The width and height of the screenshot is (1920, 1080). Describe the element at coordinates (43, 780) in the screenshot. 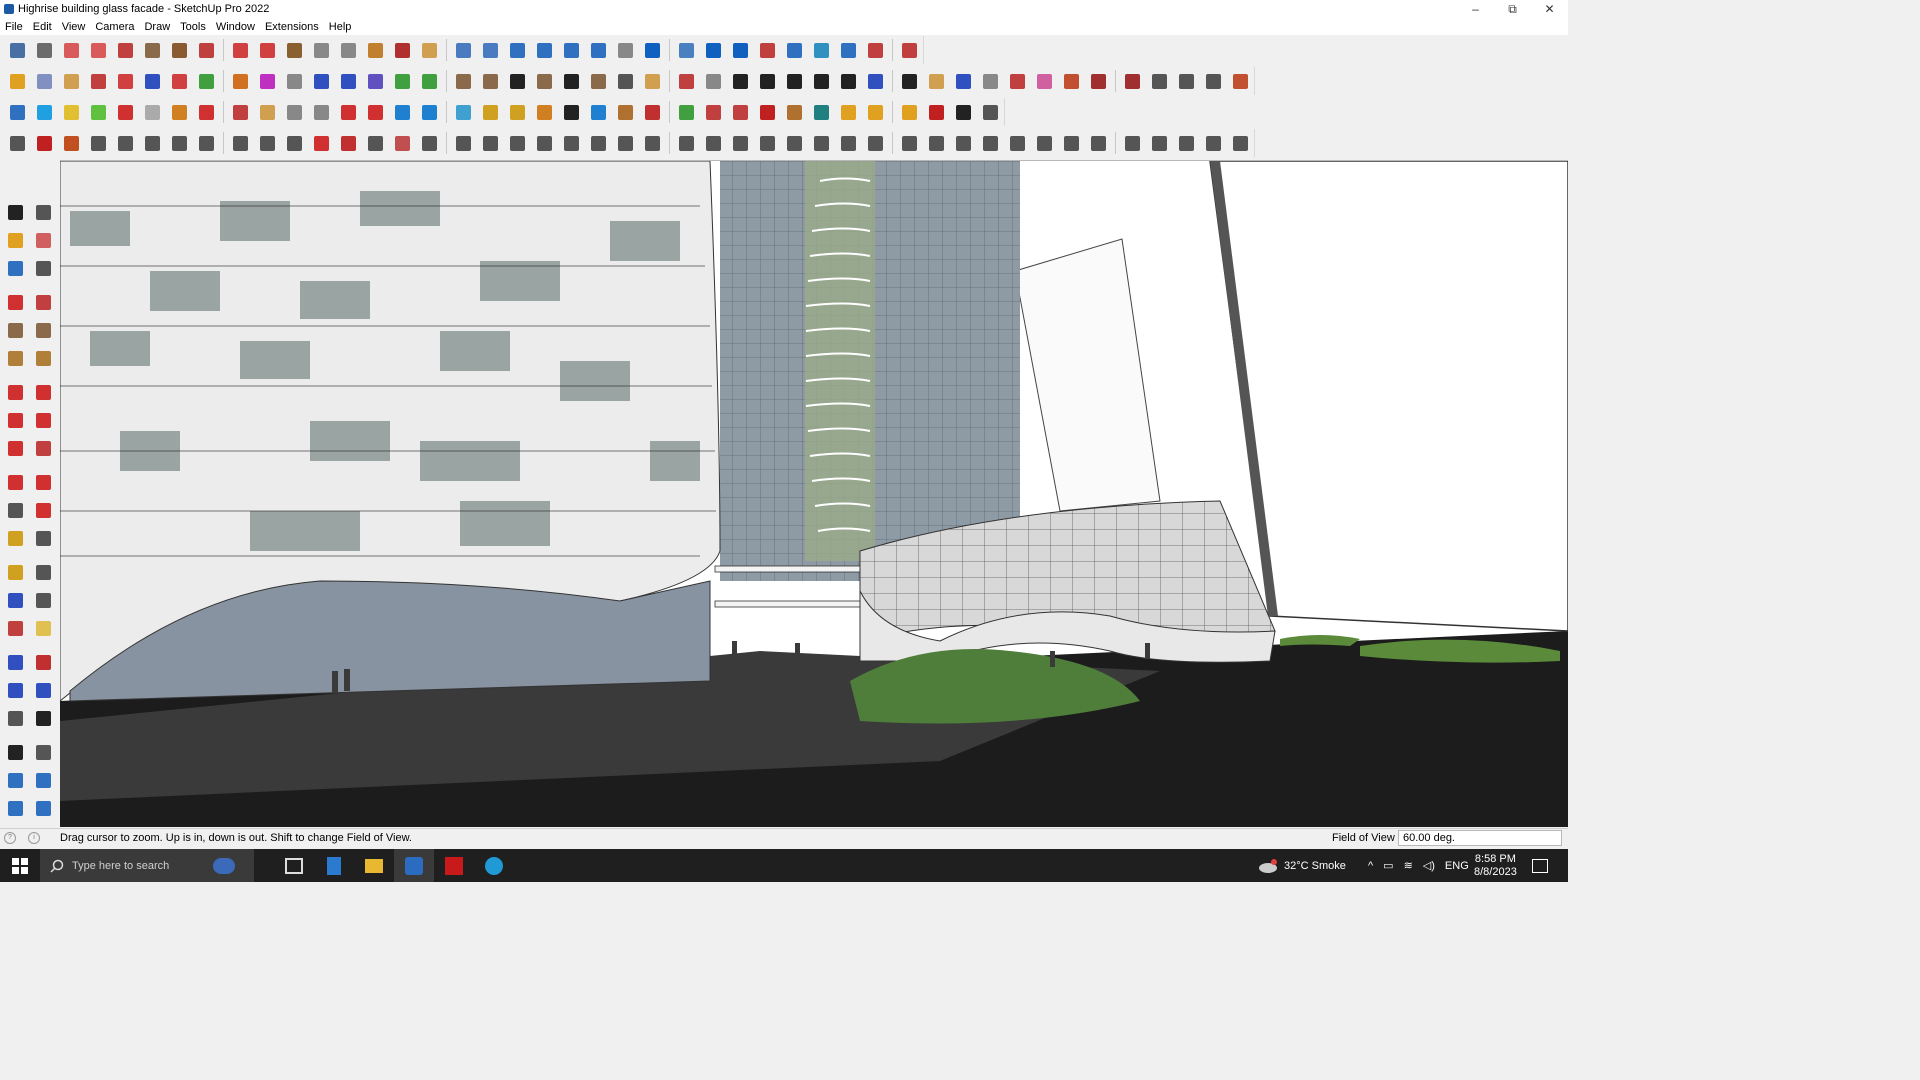

I see `large-tool-set-tool-40-icon` at that location.